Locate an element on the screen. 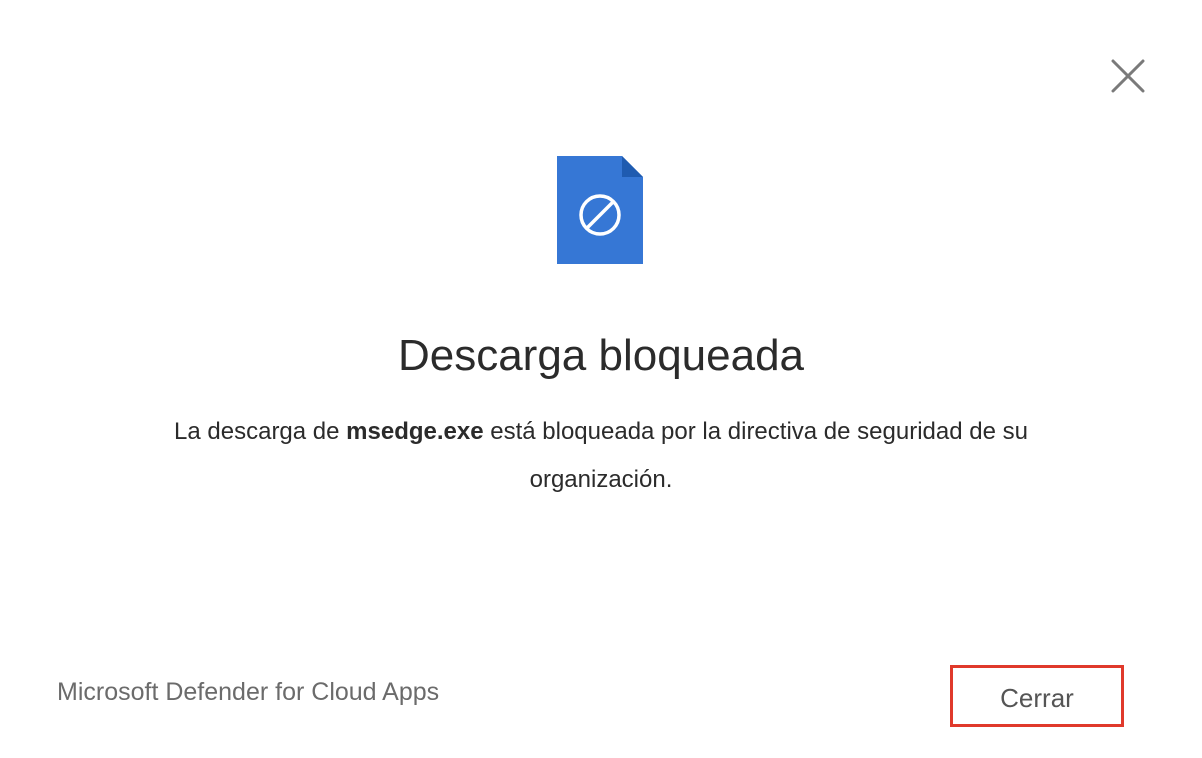  blocked-file-icon is located at coordinates (600, 210).